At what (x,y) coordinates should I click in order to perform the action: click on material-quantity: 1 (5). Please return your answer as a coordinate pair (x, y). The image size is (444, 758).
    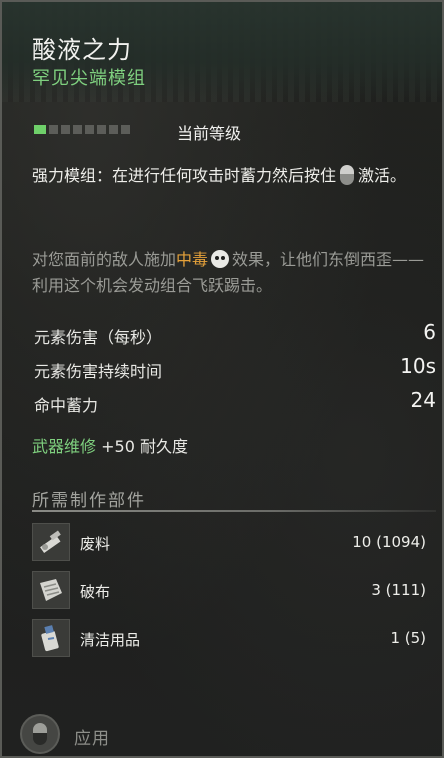
    Looking at the image, I should click on (408, 638).